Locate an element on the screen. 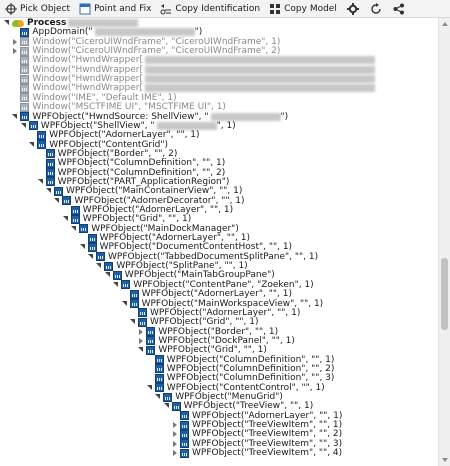 The height and width of the screenshot is (466, 450). copy-model-label: Copy Model is located at coordinates (310, 8).